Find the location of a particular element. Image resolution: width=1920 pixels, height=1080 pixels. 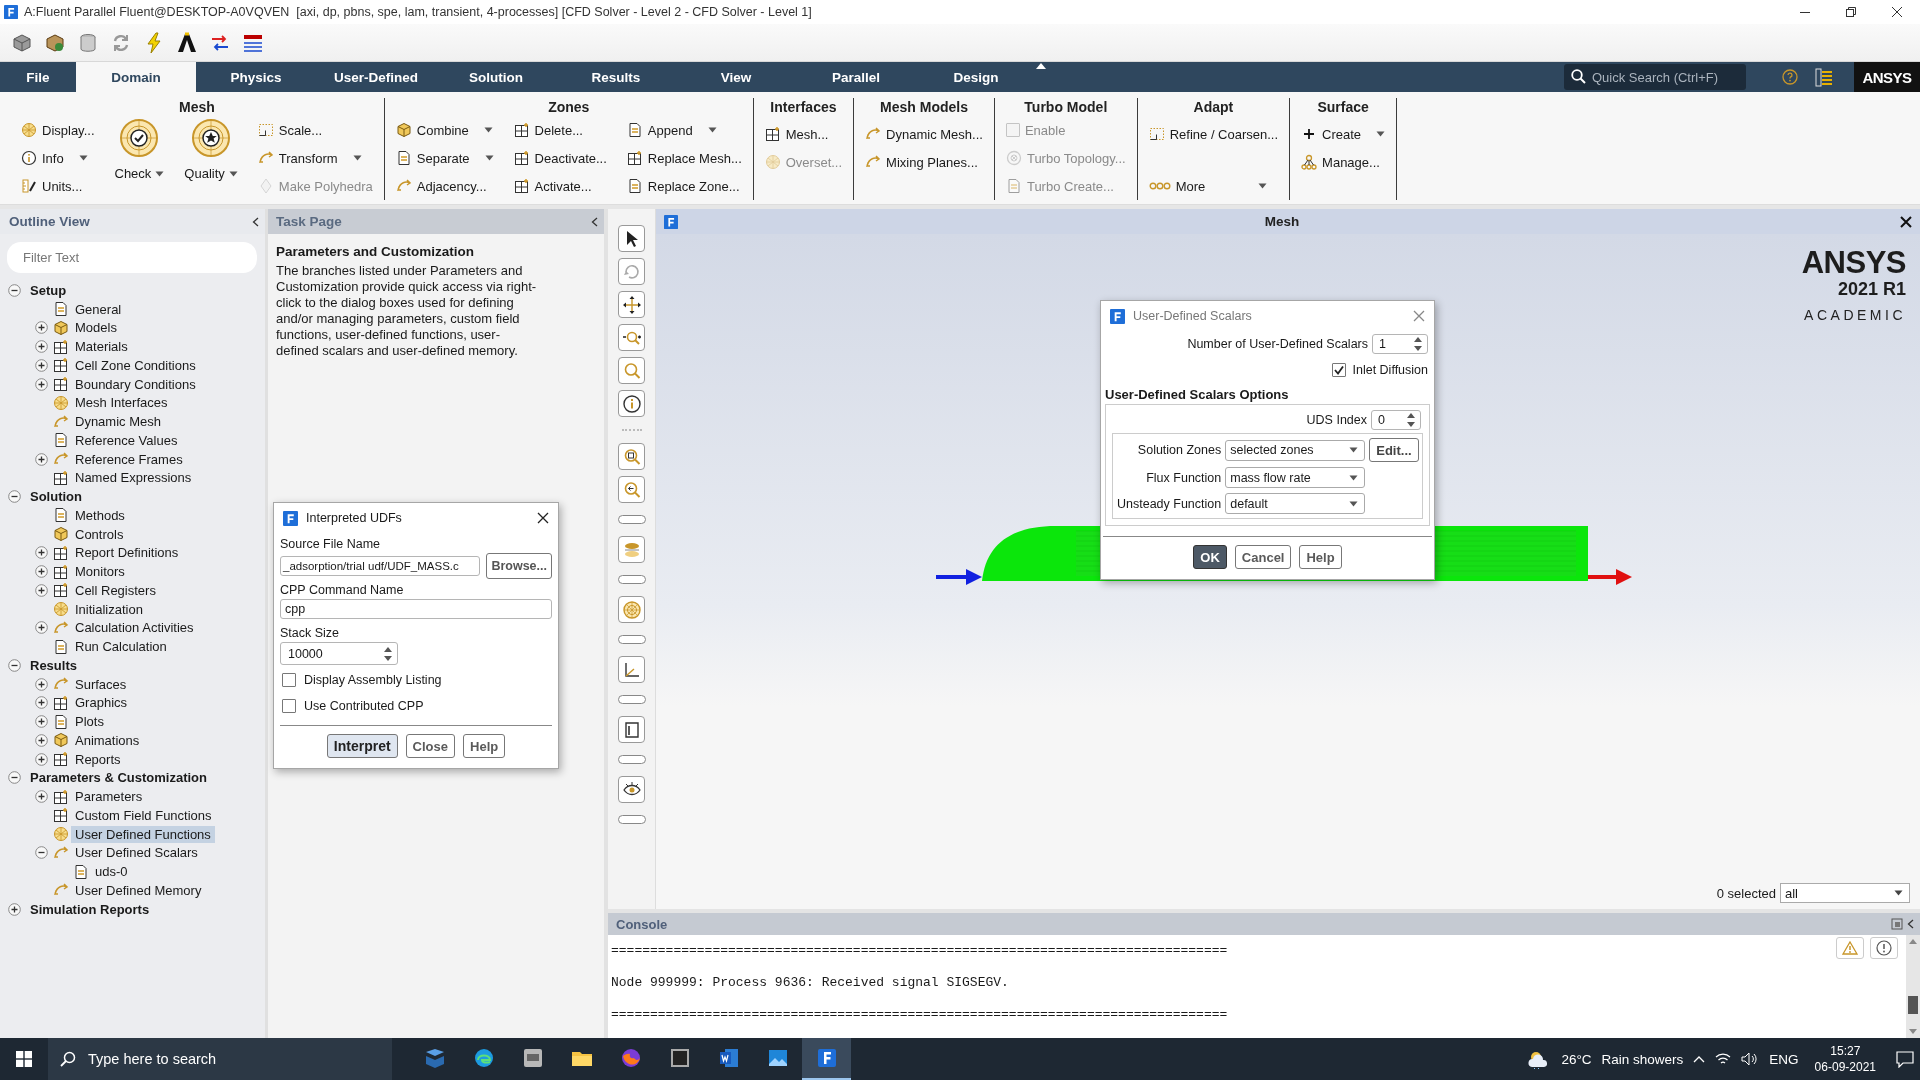

tree-item: Calculation Activities is located at coordinates (134, 628).